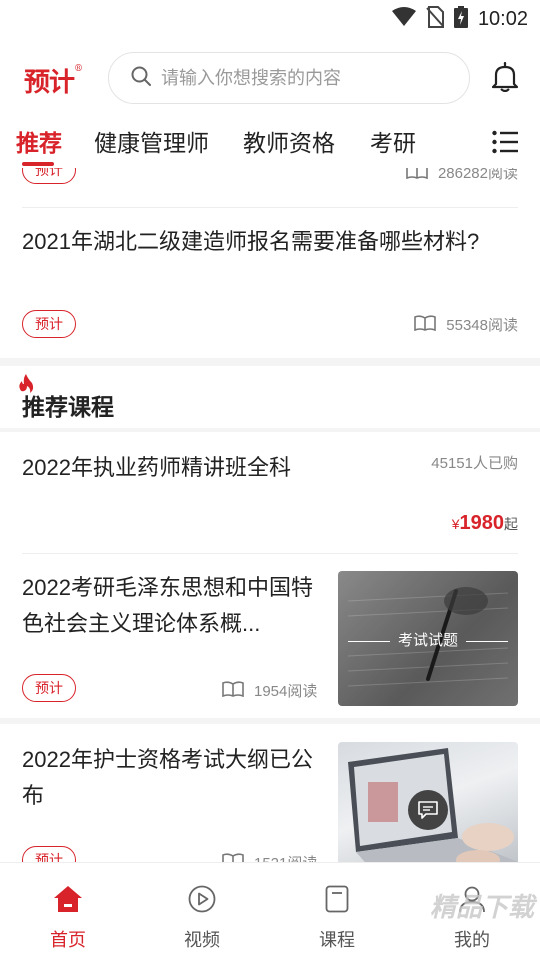  What do you see at coordinates (270, 18) in the screenshot?
I see `status-bar: 10:02` at bounding box center [270, 18].